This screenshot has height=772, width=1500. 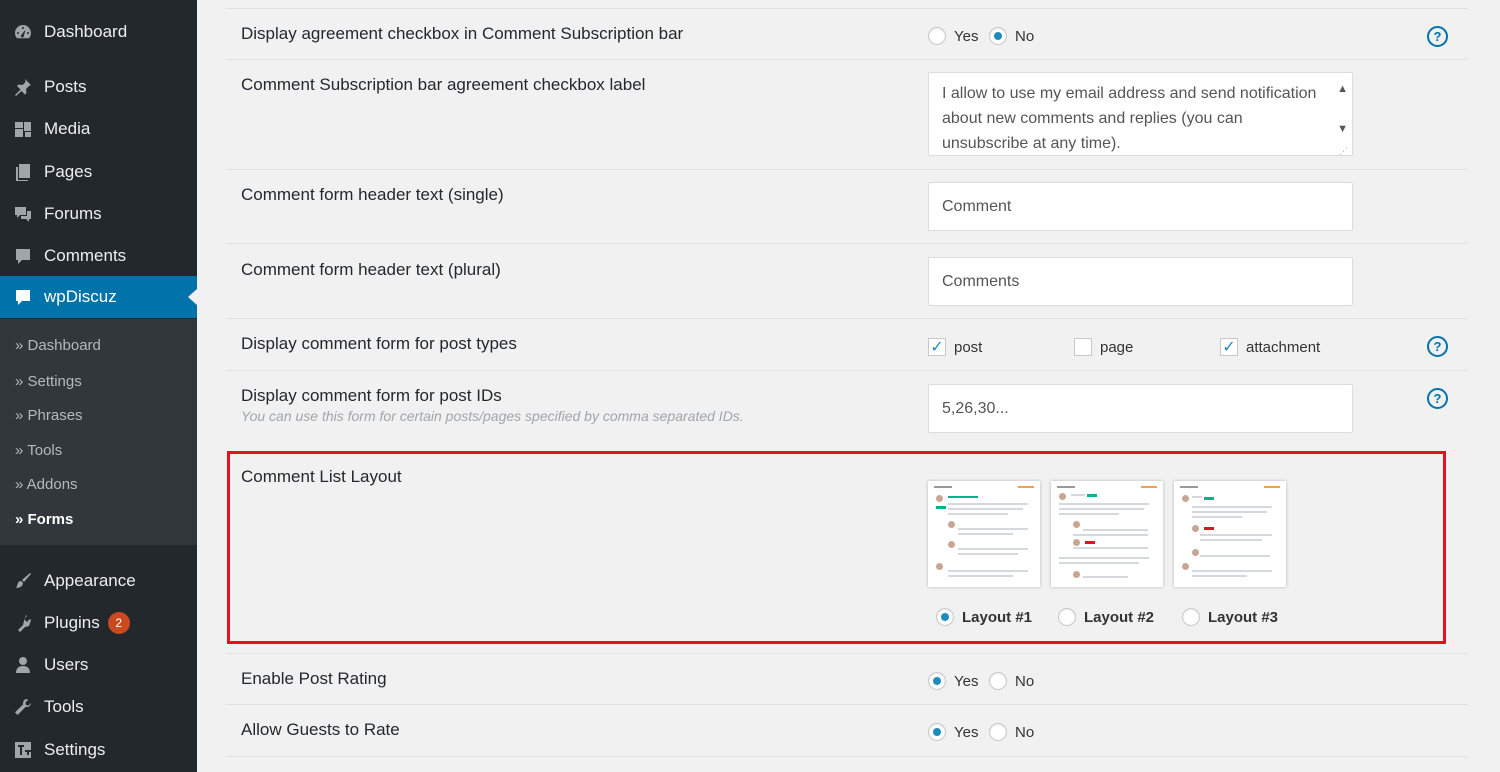 What do you see at coordinates (23, 129) in the screenshot?
I see `media-icon` at bounding box center [23, 129].